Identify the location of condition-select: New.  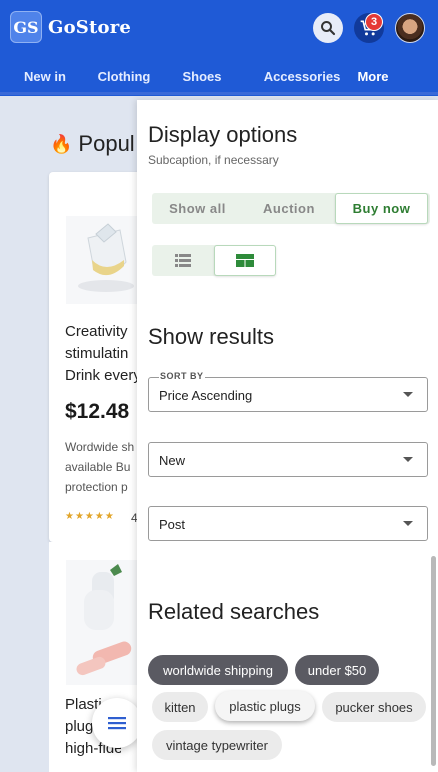
(288, 459).